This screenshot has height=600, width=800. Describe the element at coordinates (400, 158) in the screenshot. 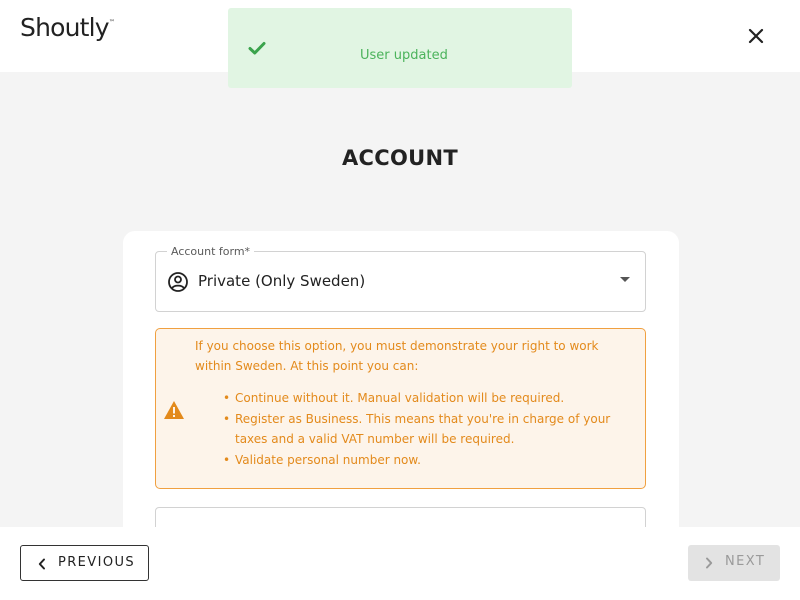

I see `page-title: ACCOUNT` at that location.